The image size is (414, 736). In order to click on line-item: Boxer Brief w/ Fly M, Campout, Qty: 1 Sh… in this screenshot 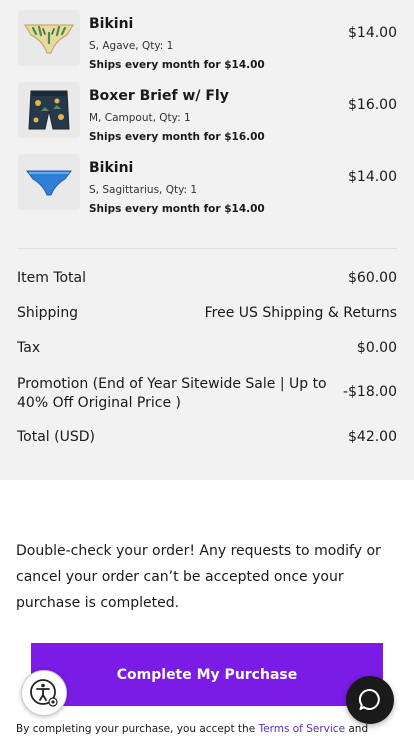, I will do `click(207, 111)`.